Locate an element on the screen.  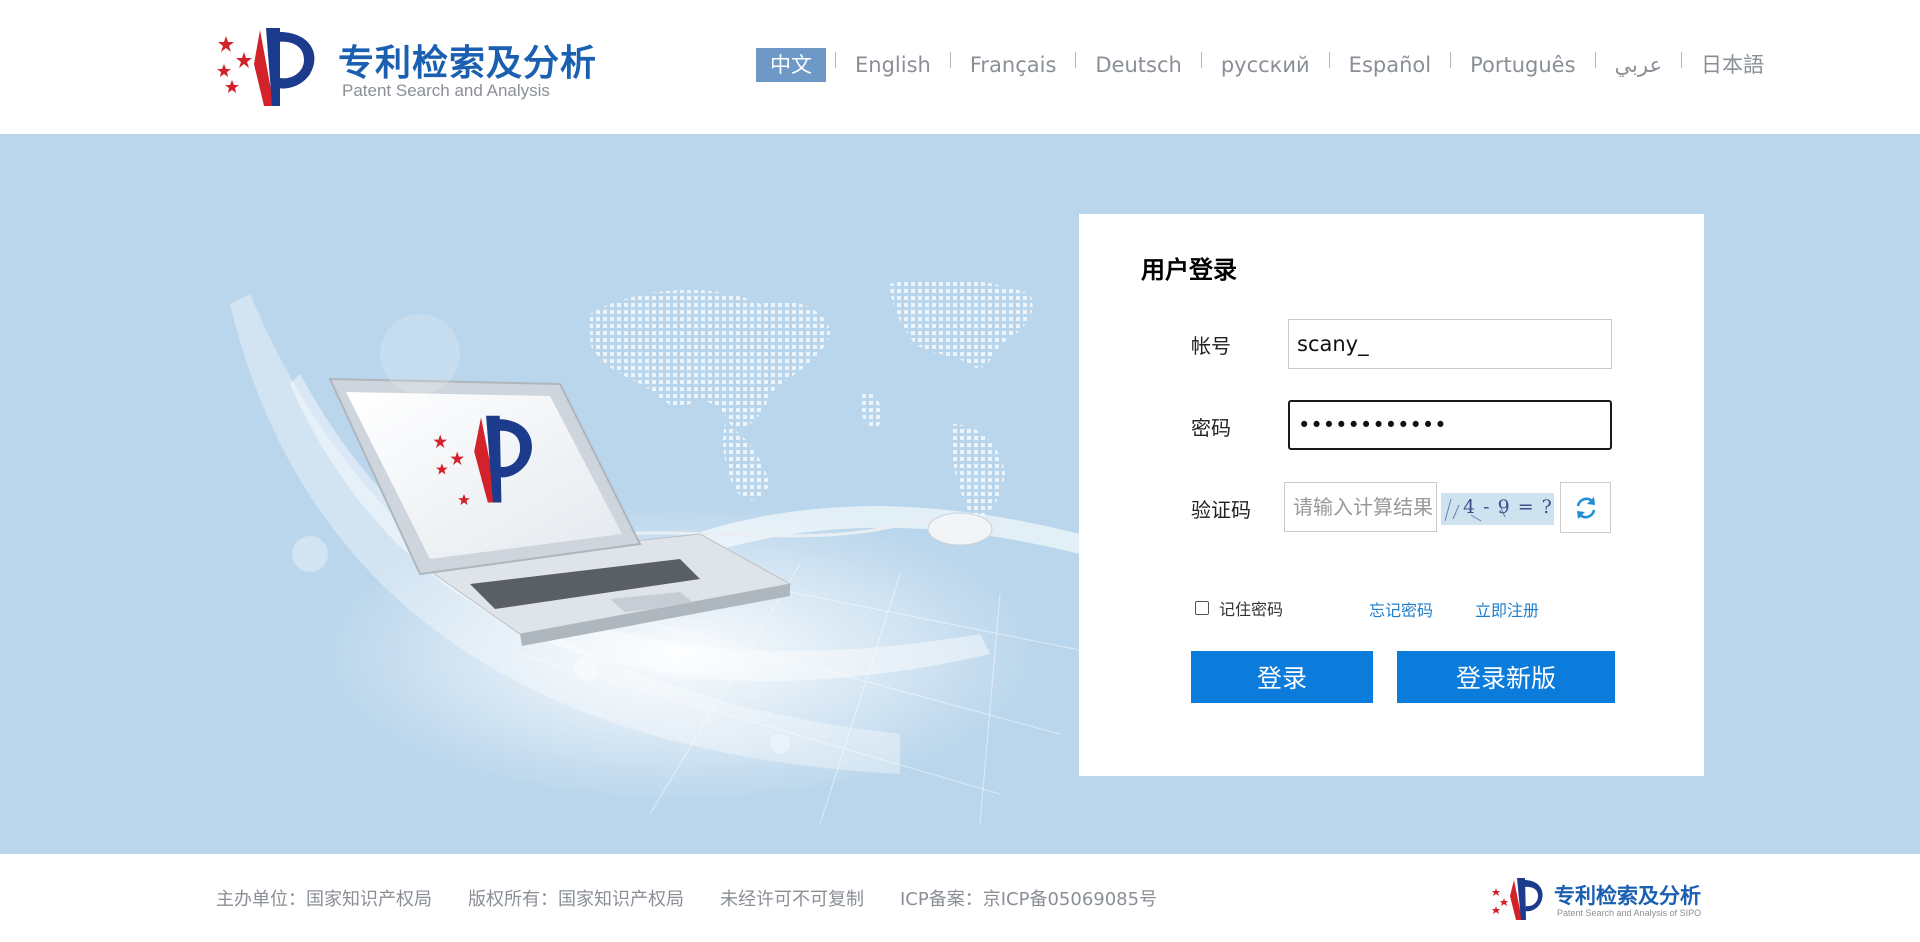
login-button: 登录 is located at coordinates (1282, 677).